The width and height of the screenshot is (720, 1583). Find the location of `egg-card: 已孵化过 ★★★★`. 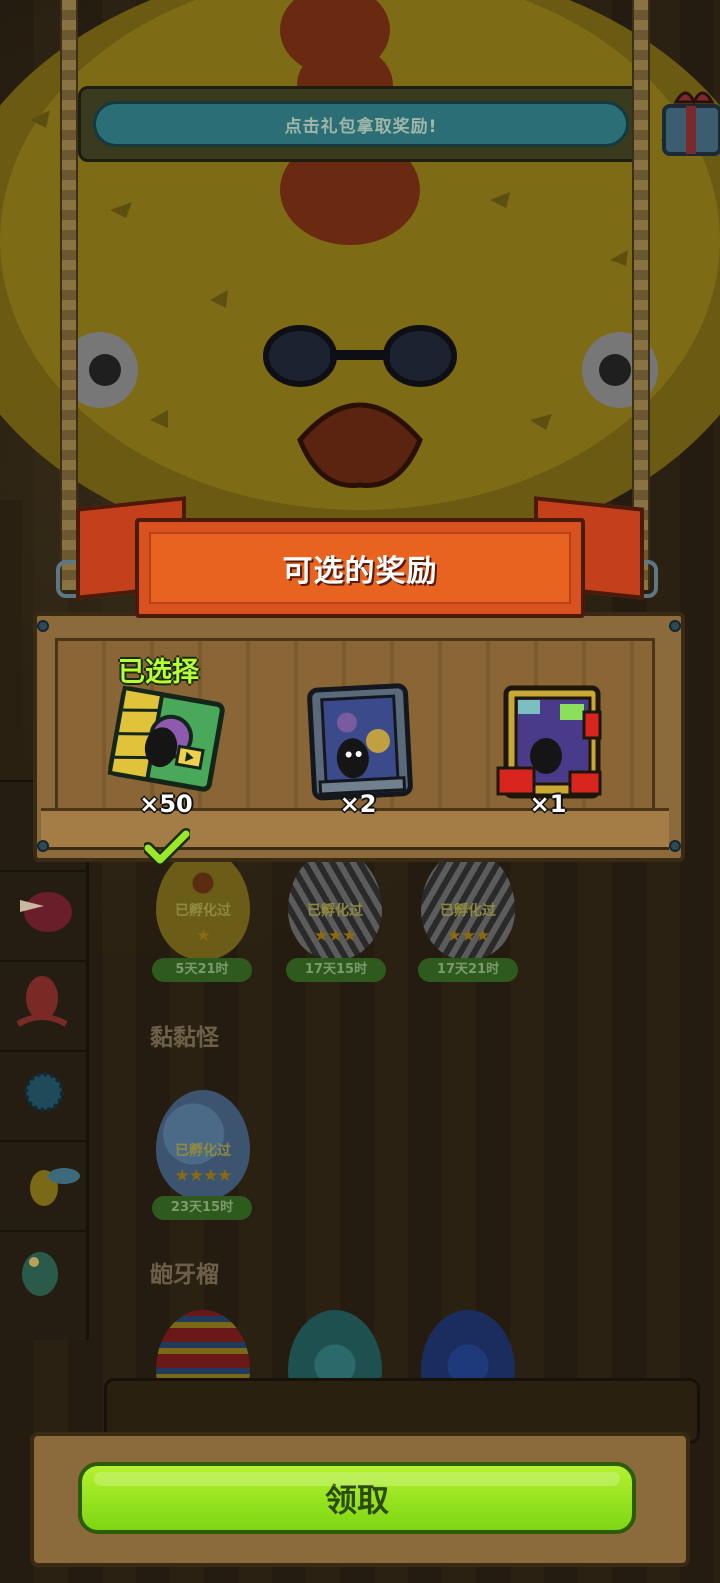

egg-card: 已孵化过 ★★★★ is located at coordinates (203, 1145).